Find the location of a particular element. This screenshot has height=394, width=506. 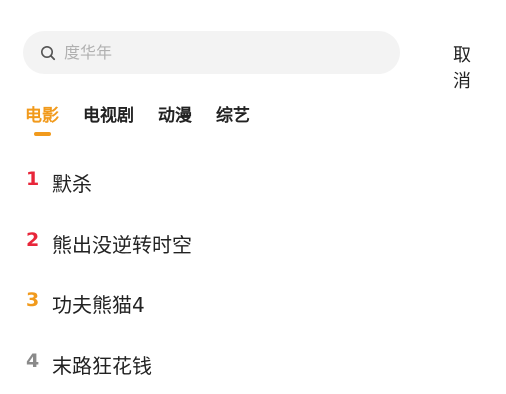

tab-anime-label: 动漫 is located at coordinates (175, 116).